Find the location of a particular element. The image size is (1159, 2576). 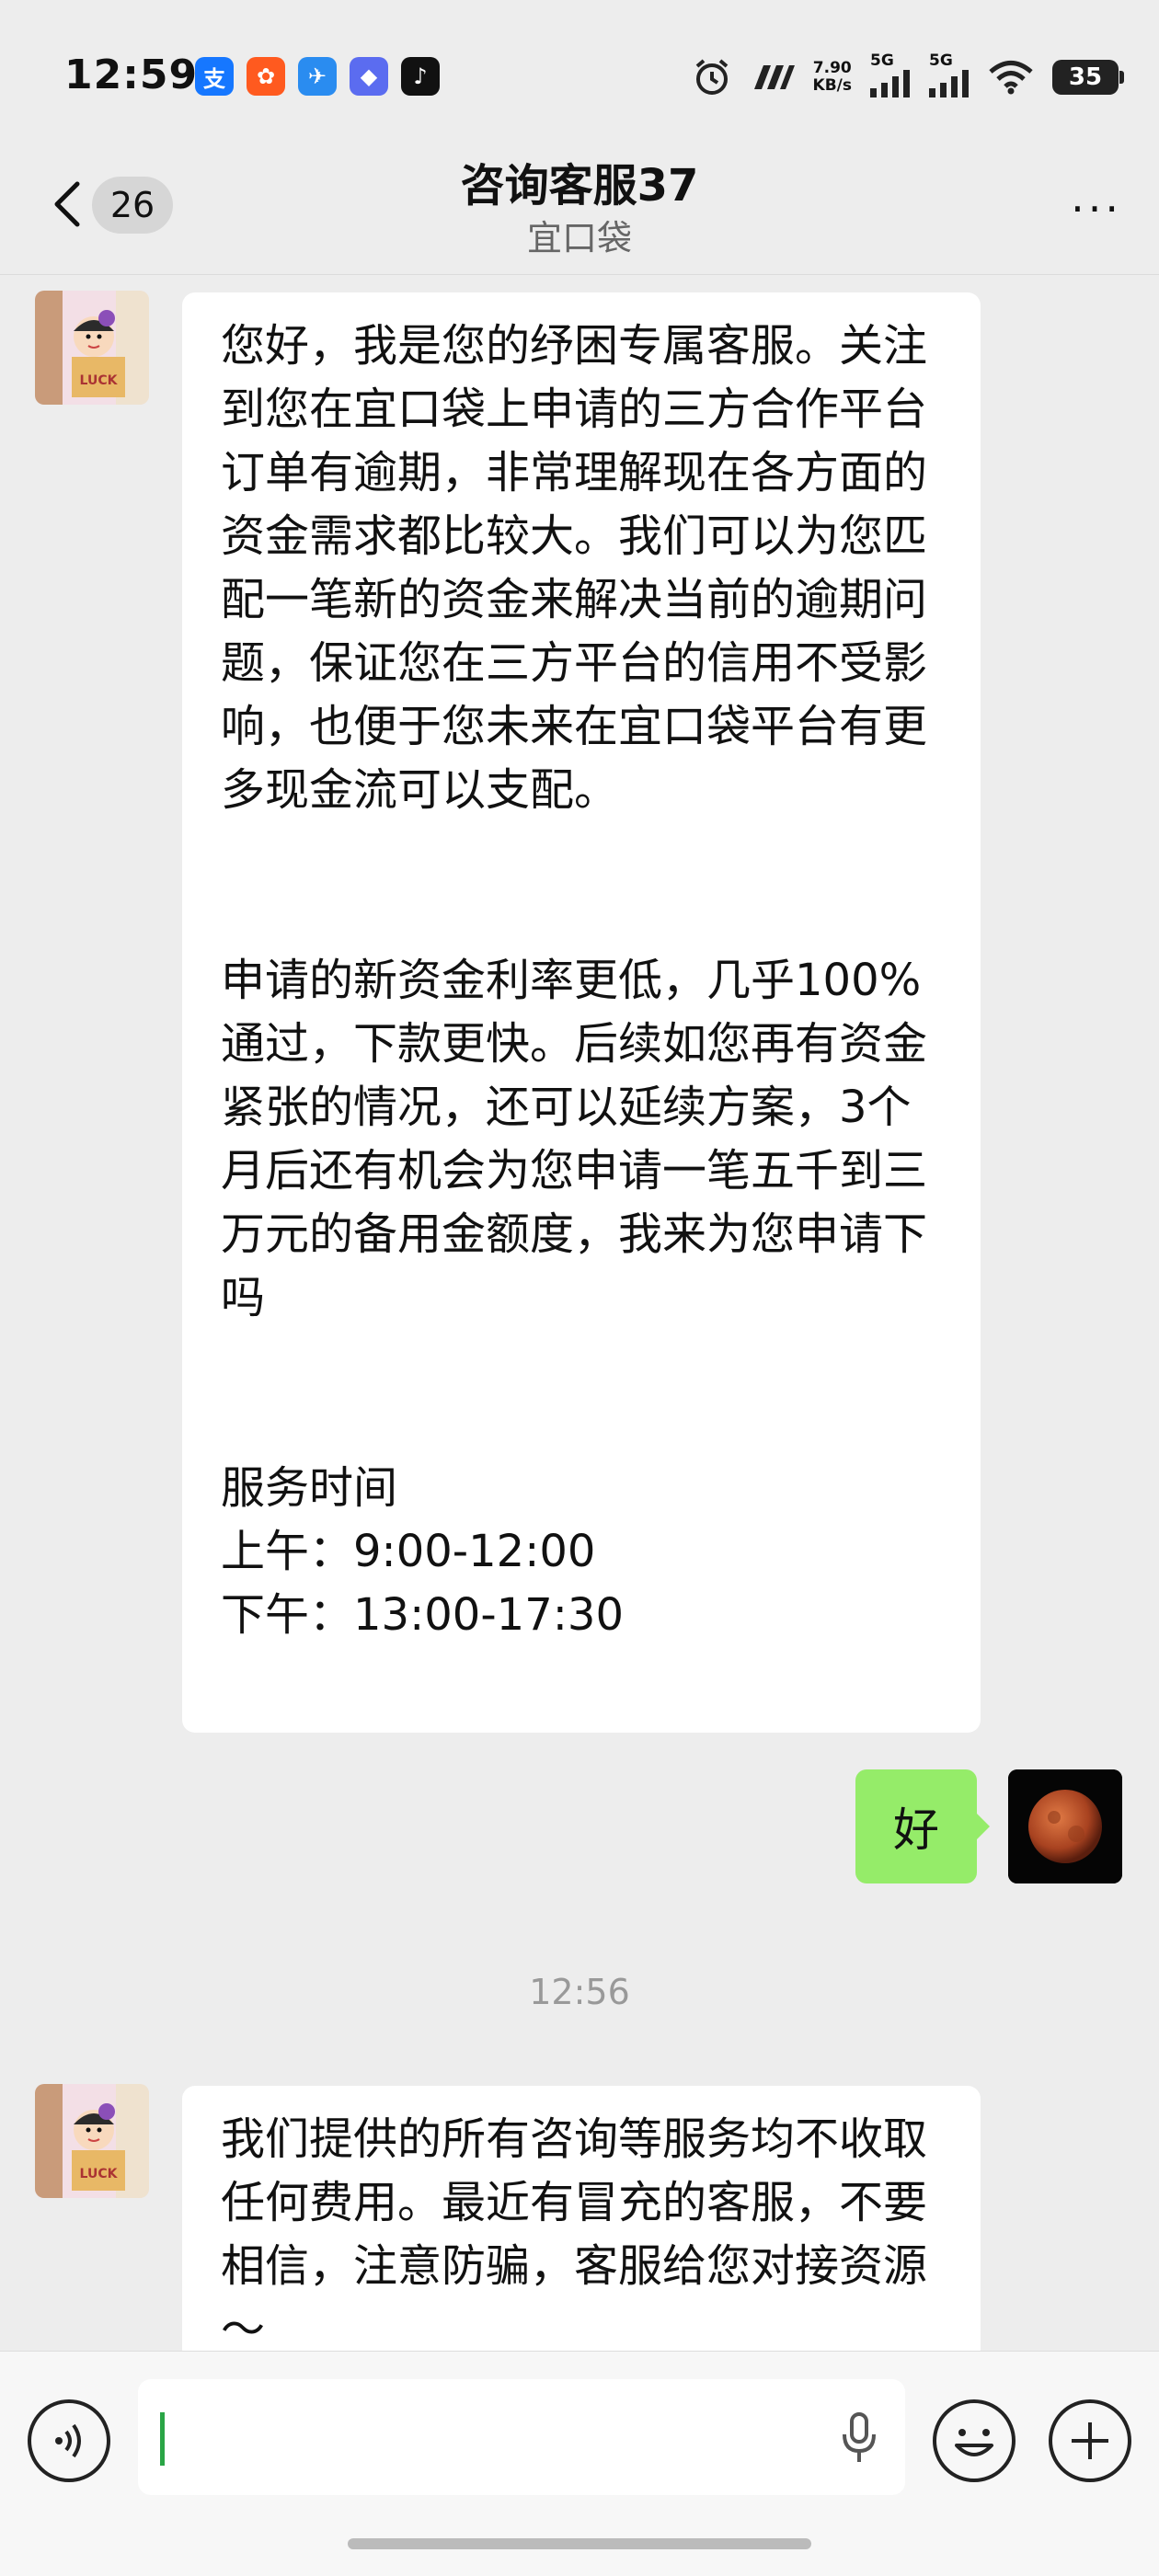

home-indicator is located at coordinates (579, 2544).